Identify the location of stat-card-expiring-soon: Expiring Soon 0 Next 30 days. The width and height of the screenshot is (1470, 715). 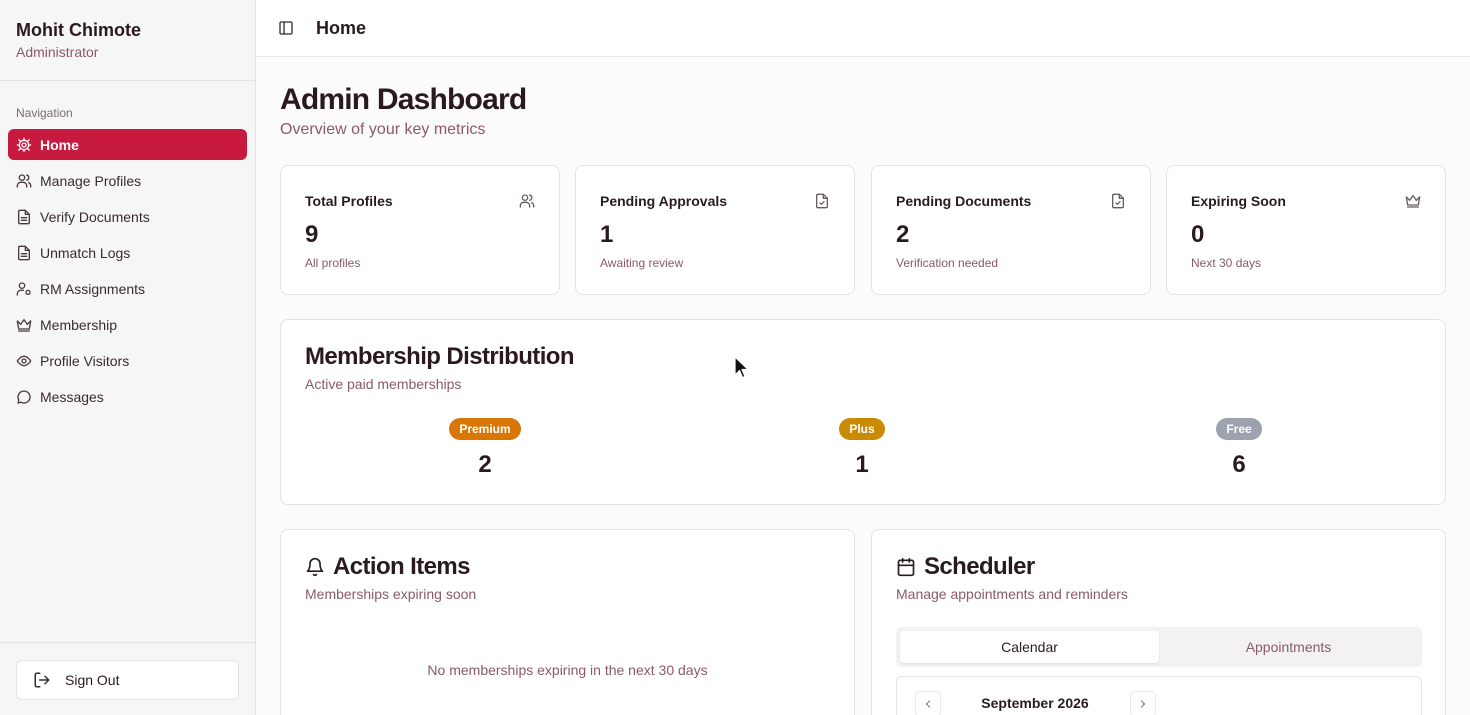
(1306, 230).